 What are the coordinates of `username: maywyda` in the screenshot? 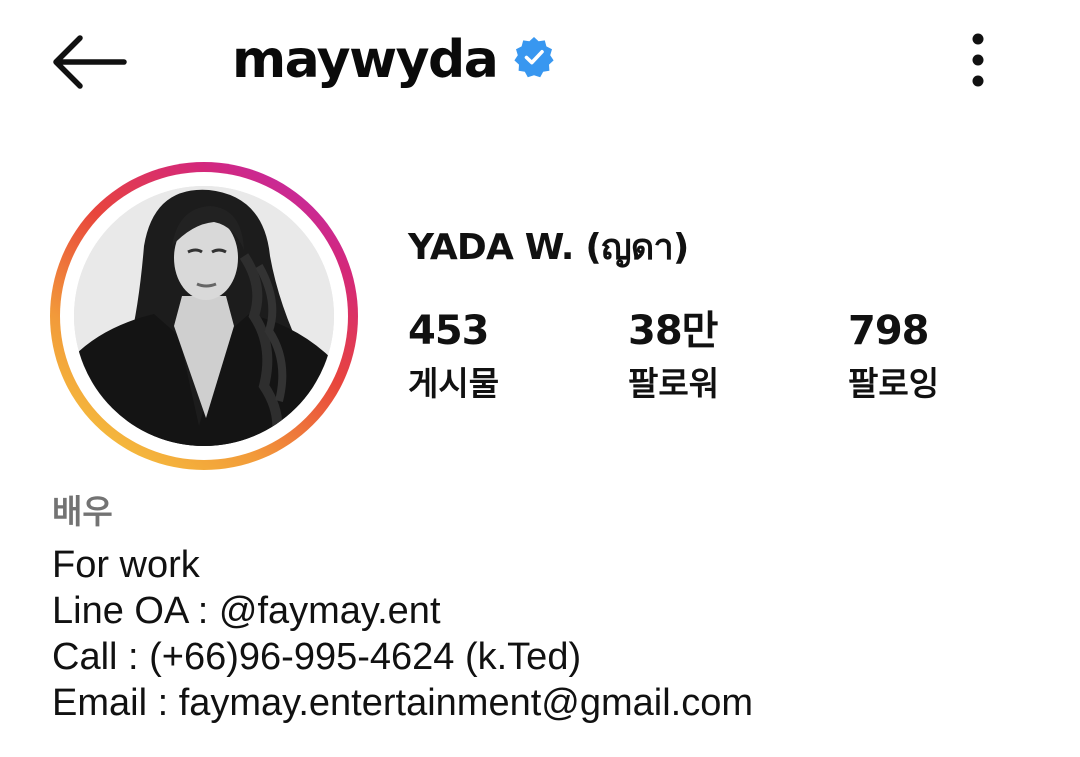 It's located at (365, 60).